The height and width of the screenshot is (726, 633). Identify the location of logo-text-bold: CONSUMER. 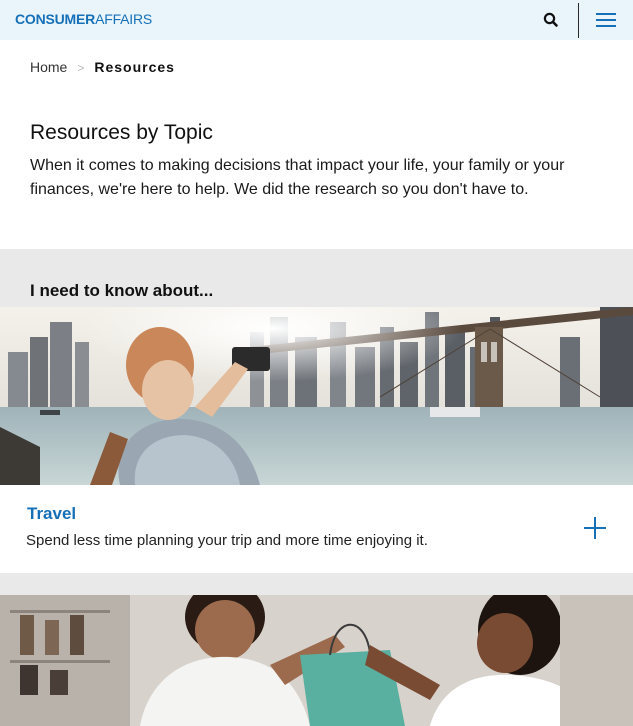
(55, 19).